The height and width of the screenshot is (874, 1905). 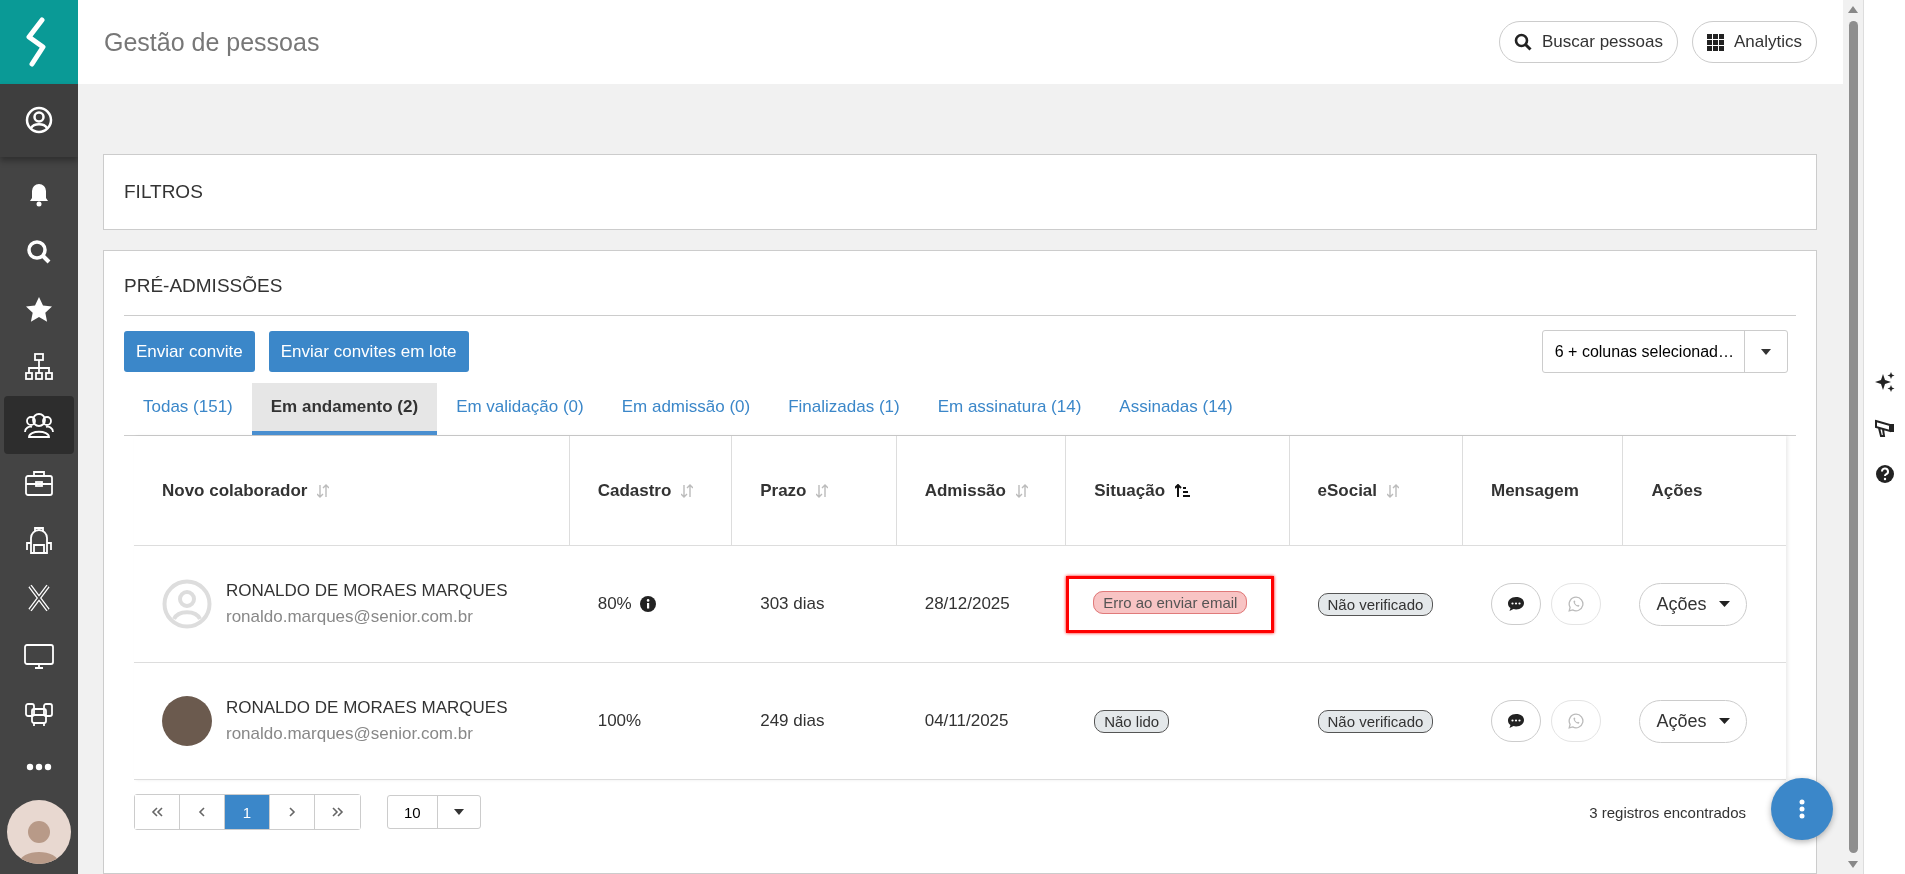 I want to click on table-cell: 04/11/2025, so click(x=966, y=721).